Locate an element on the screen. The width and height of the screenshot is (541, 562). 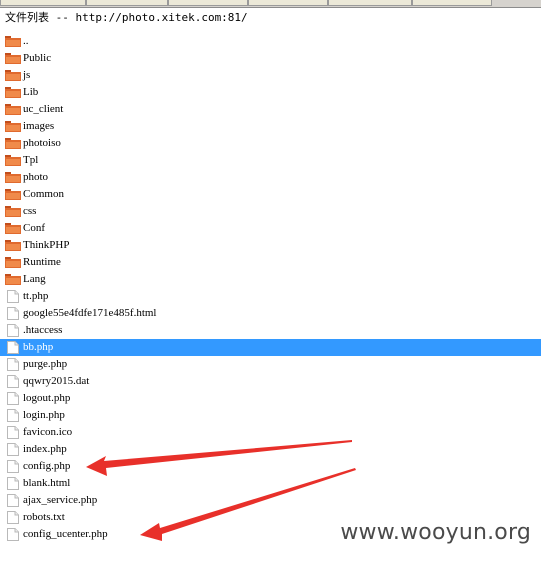
arrow-to-config-php is located at coordinates (219, 458).